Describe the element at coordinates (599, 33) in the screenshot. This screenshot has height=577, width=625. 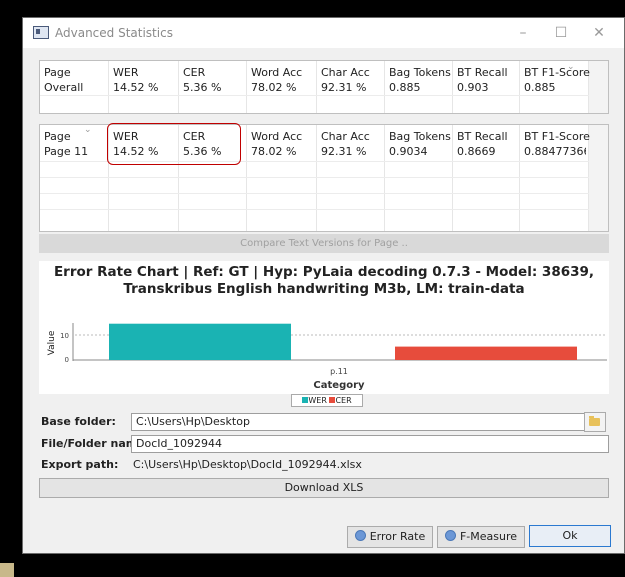
I see `close-icon: ✕` at that location.